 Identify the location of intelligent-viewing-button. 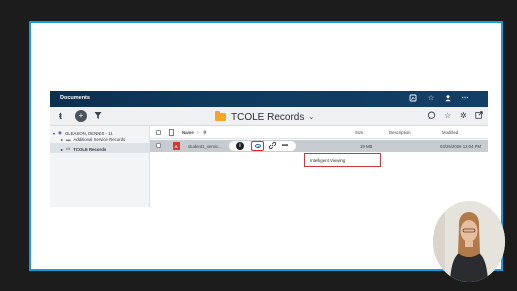
(257, 146).